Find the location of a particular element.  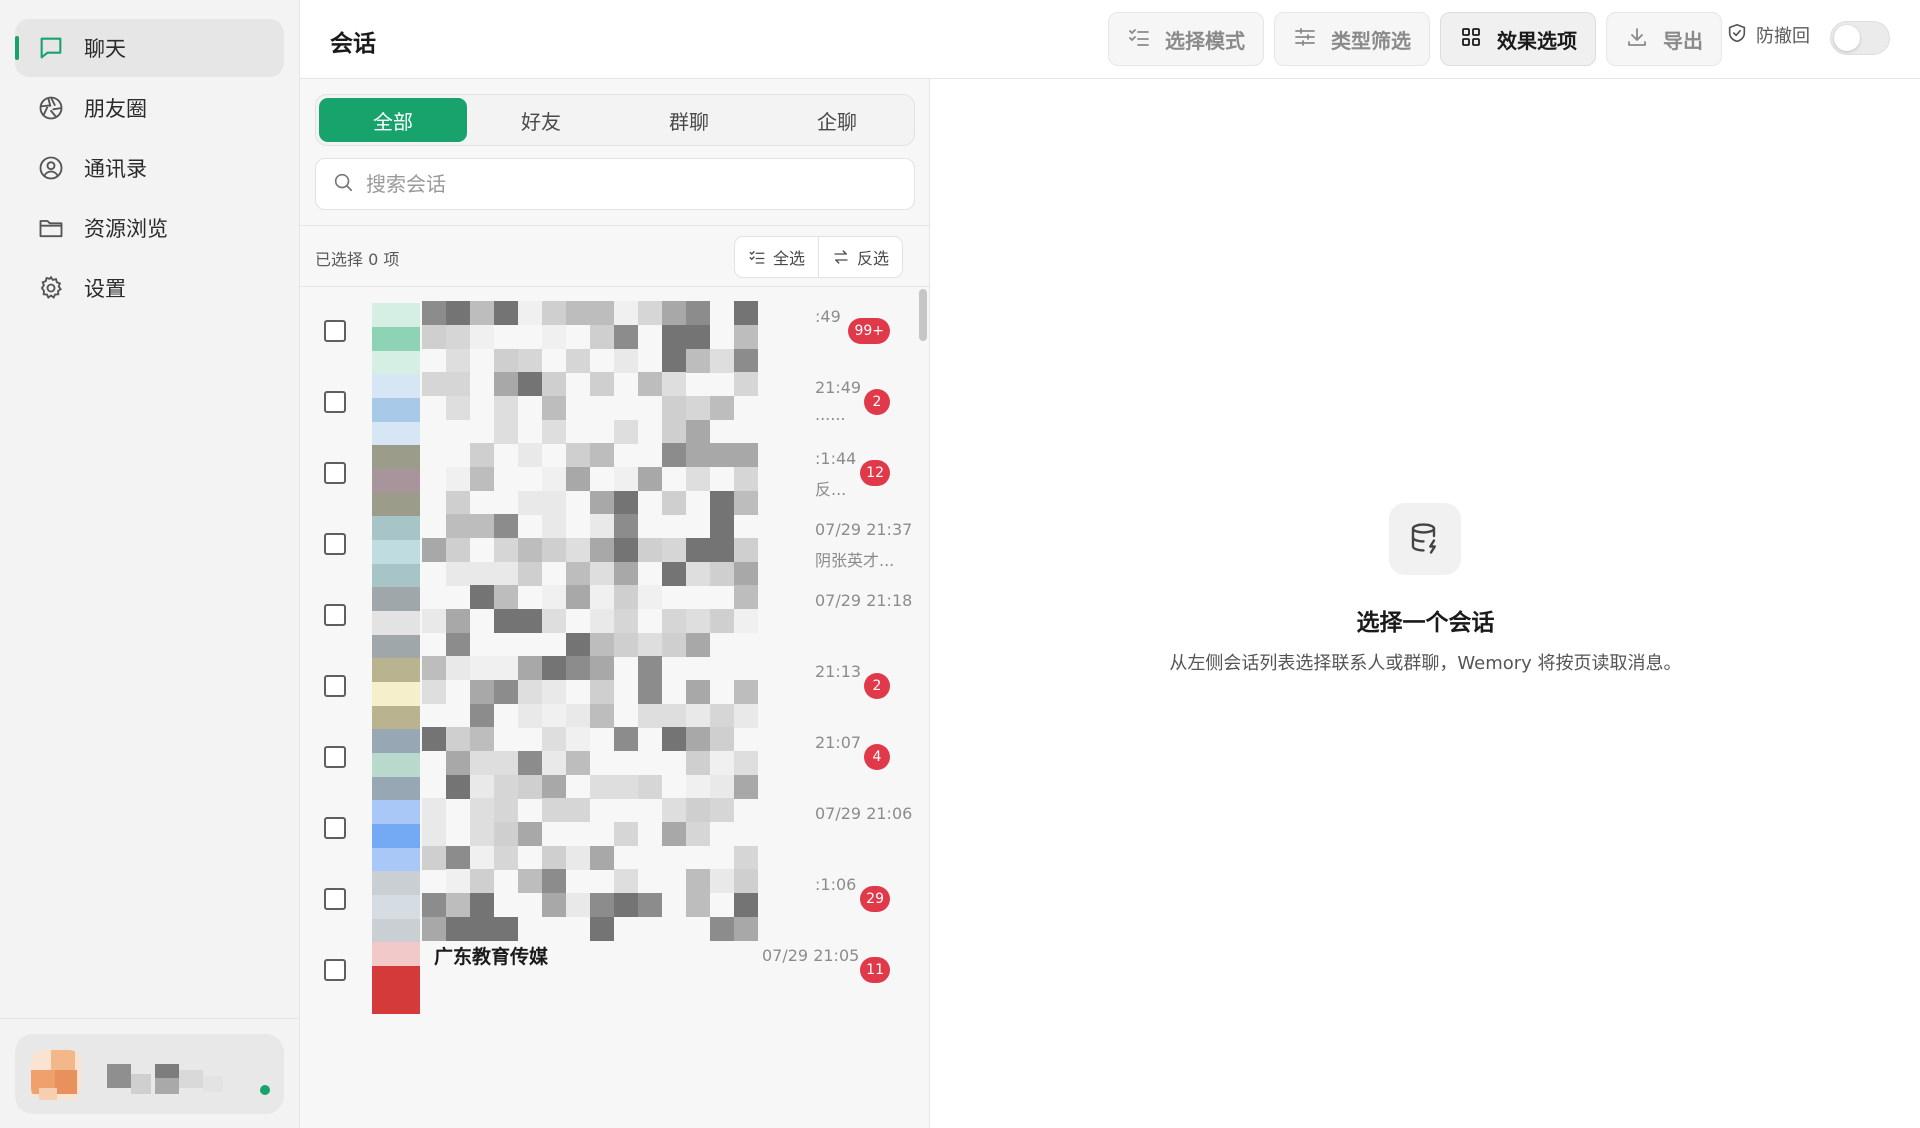

anti-recall-label-group: 防撤回 is located at coordinates (1768, 35).